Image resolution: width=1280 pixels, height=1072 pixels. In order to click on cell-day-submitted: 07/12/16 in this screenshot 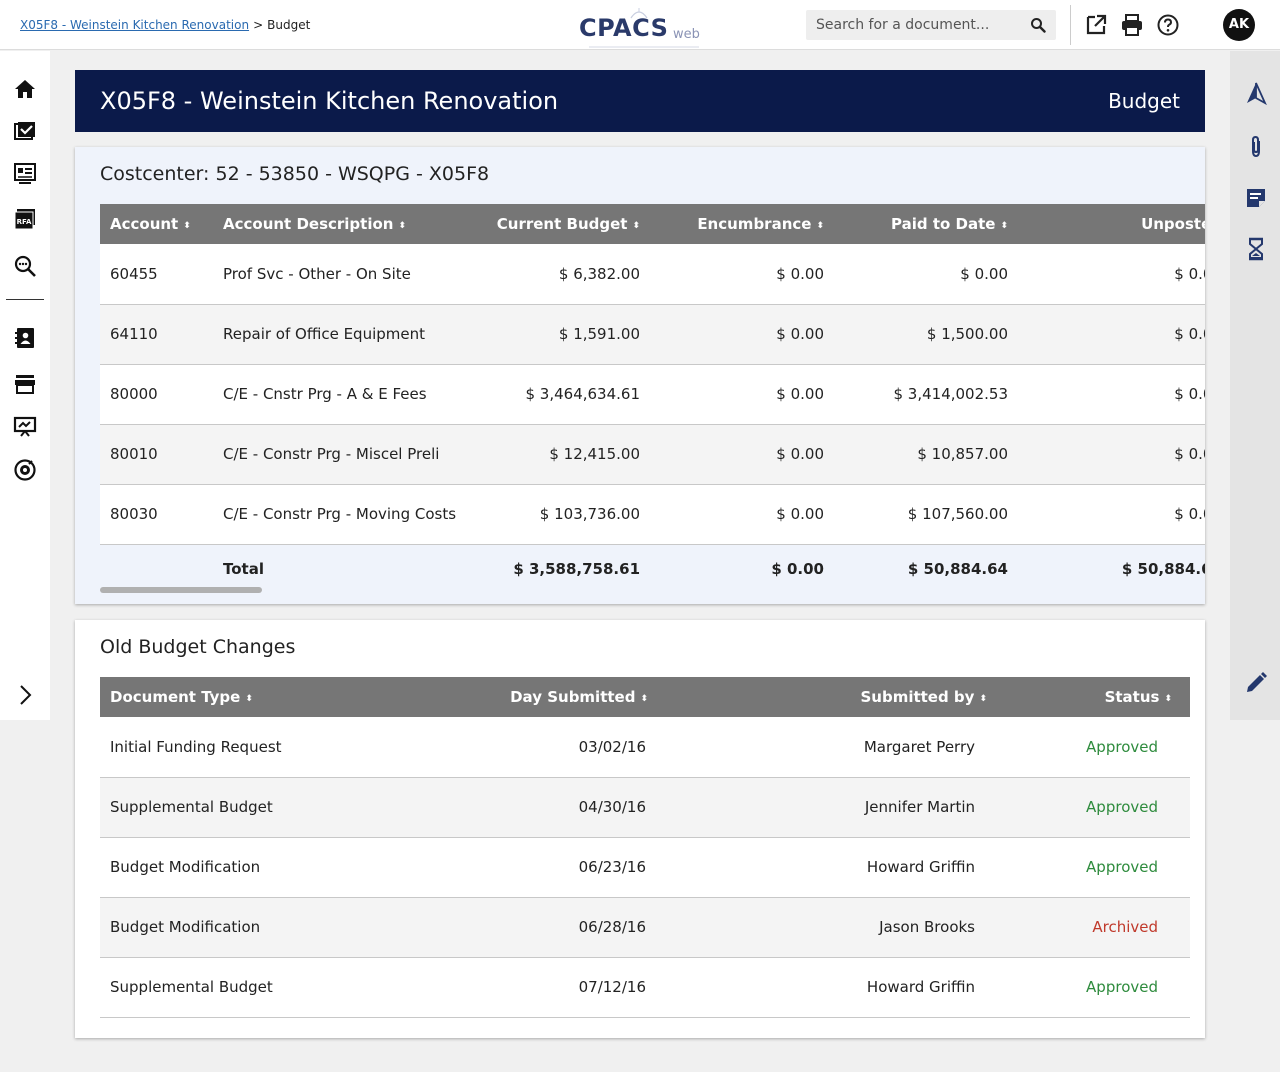, I will do `click(549, 987)`.